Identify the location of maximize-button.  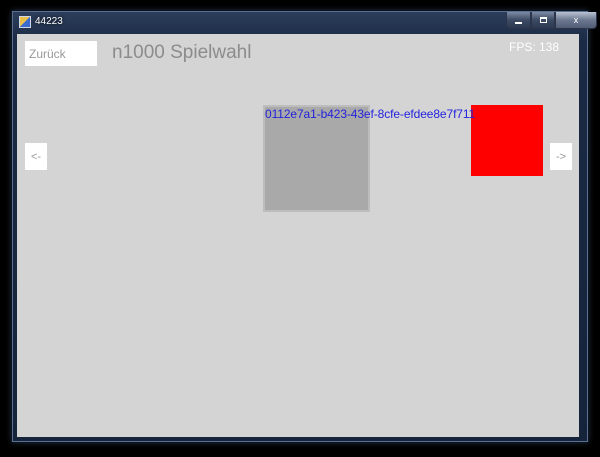
(543, 20).